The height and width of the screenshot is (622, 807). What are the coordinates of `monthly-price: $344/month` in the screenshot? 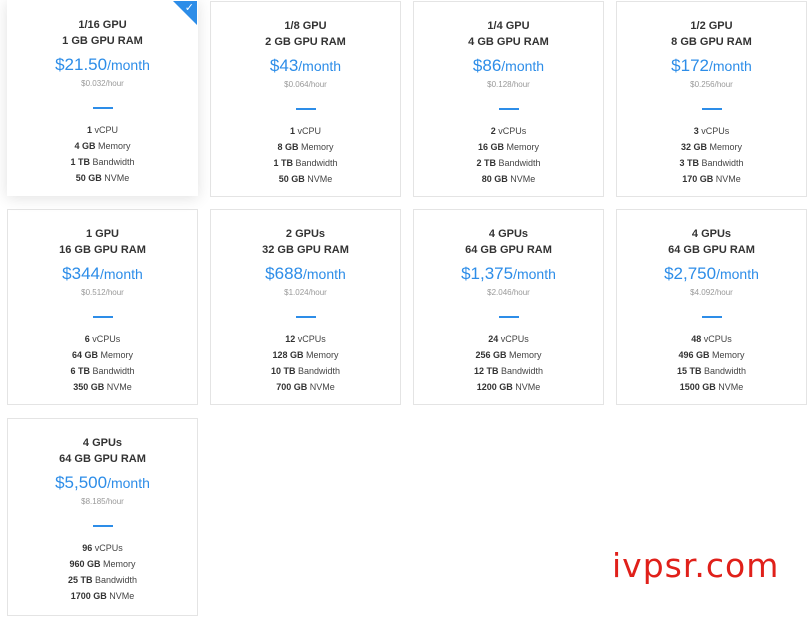 It's located at (102, 274).